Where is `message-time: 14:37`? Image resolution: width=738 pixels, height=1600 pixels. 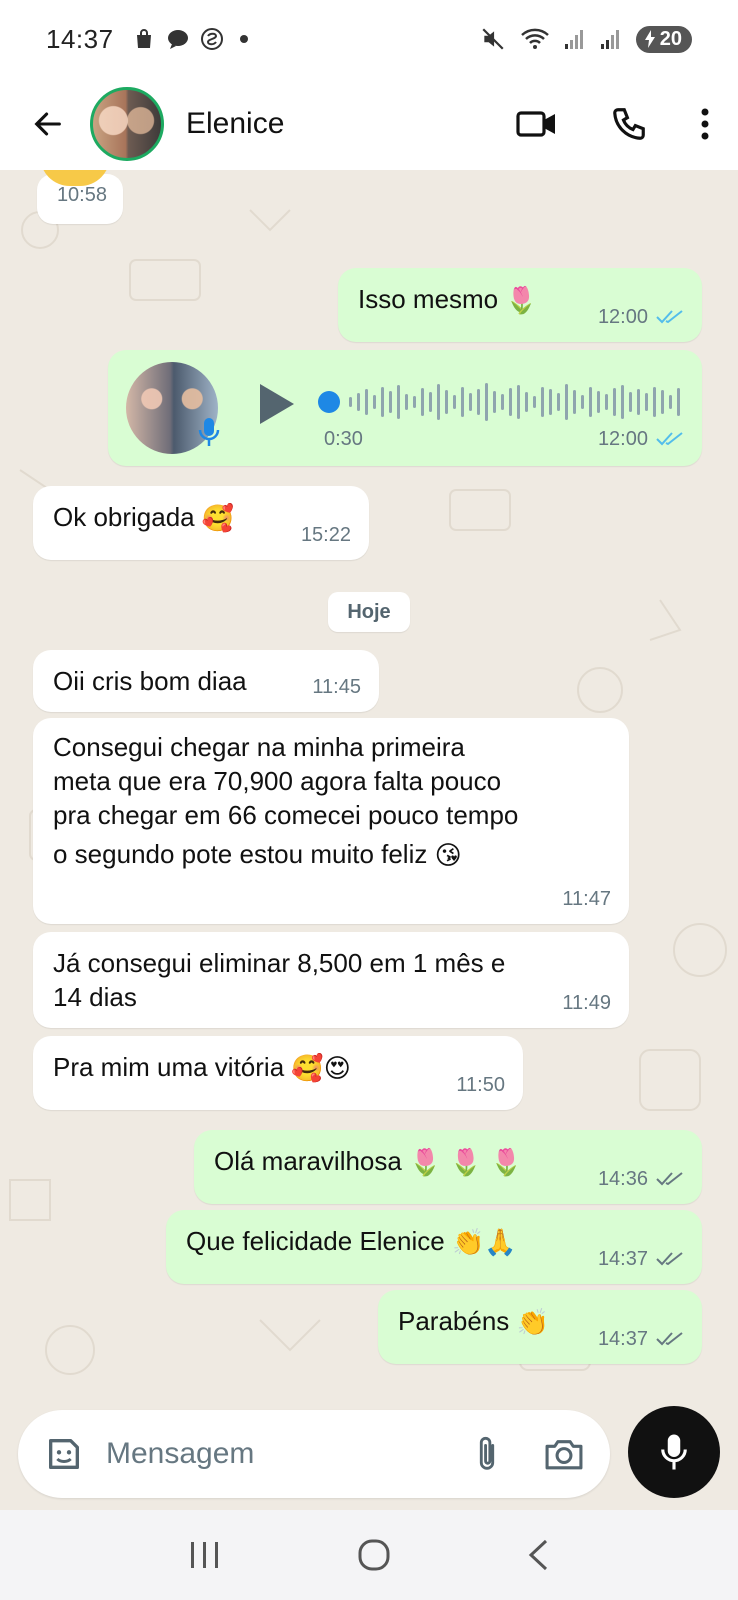
message-time: 14:37 is located at coordinates (622, 1339).